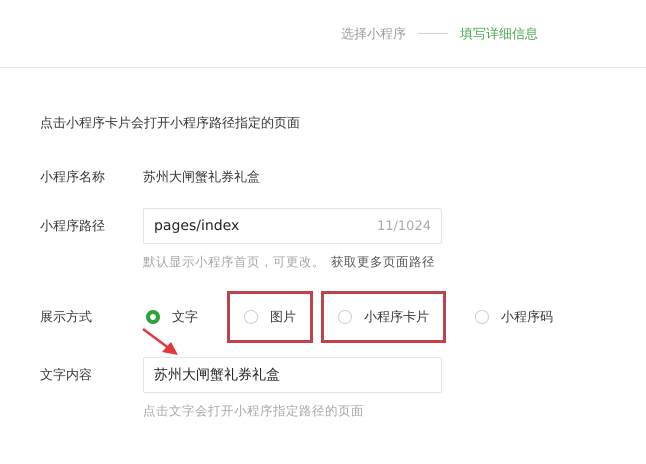  I want to click on option-label: 文字, so click(185, 317).